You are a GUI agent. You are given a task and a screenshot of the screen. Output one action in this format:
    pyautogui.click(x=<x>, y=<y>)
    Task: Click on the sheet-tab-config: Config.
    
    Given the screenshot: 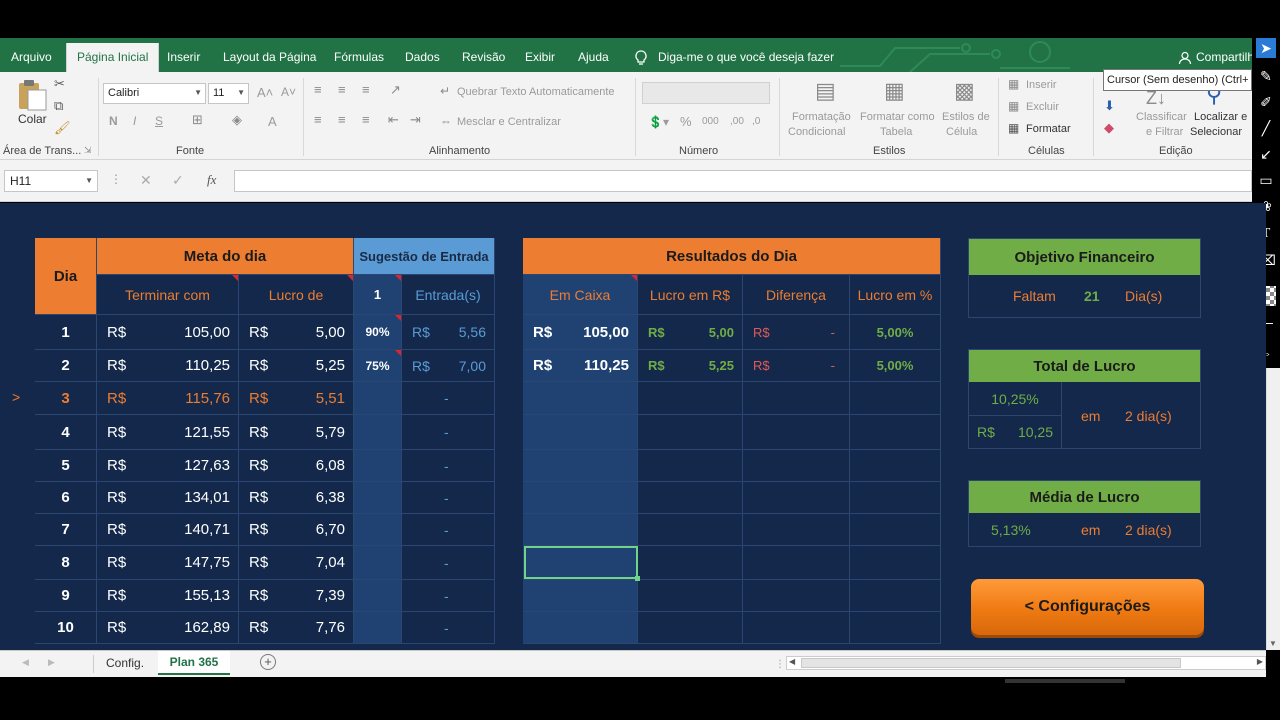 What is the action you would take?
    pyautogui.click(x=125, y=663)
    